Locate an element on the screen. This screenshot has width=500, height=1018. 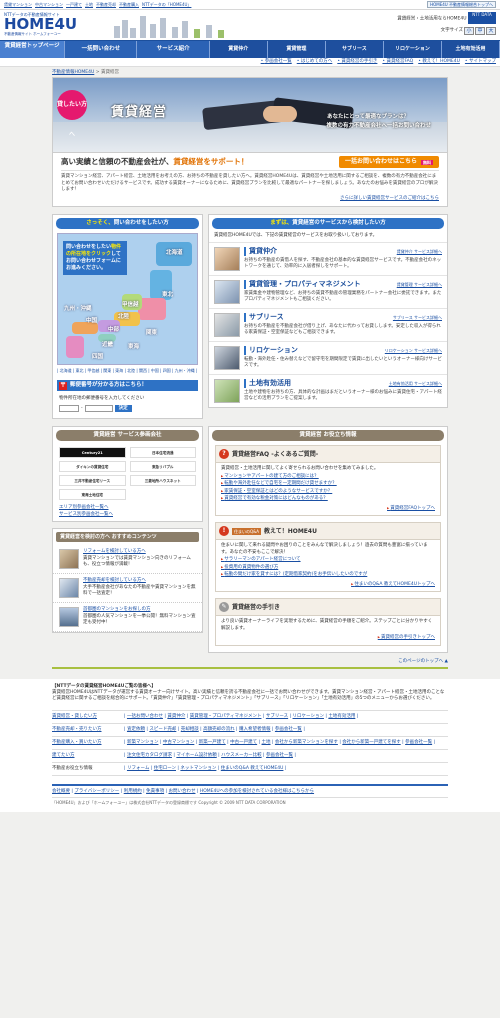
service-detail-link: 賃貸管理 サービス詳細へ is located at coordinates (419, 284).